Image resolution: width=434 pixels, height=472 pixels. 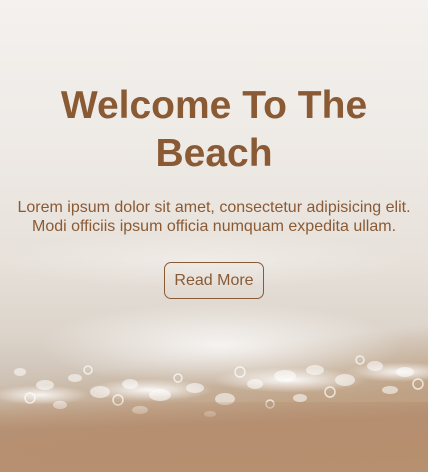 I want to click on page-title: Welcome To The Beach, so click(x=214, y=129).